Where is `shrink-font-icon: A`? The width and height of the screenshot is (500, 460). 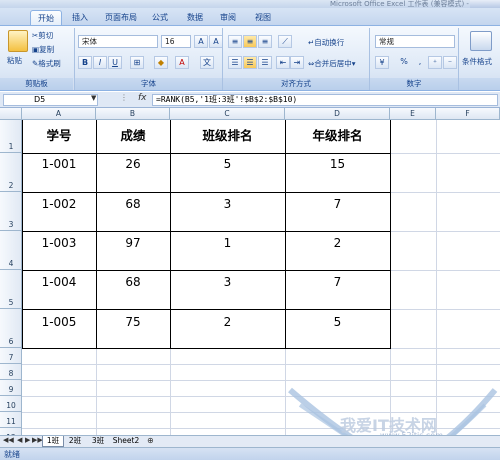
shrink-font-icon: A is located at coordinates (216, 41).